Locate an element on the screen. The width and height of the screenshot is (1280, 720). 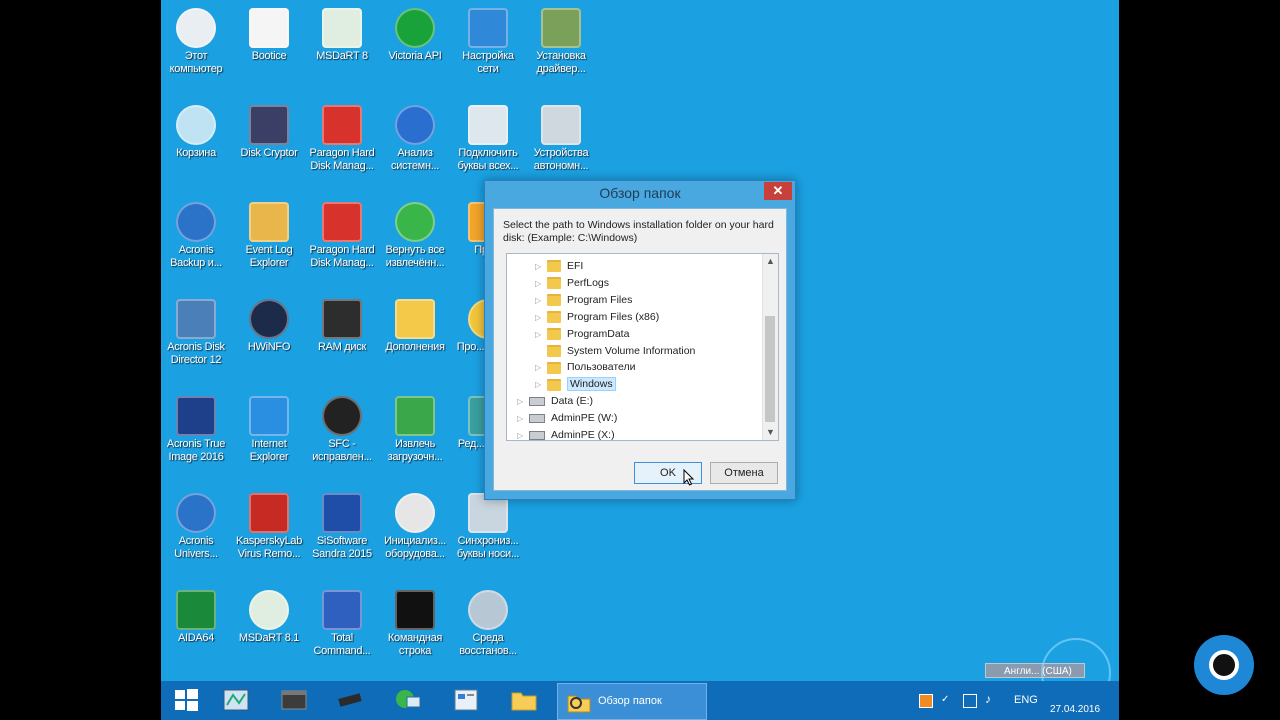
volume-icon: ♪ is located at coordinates (988, 699).